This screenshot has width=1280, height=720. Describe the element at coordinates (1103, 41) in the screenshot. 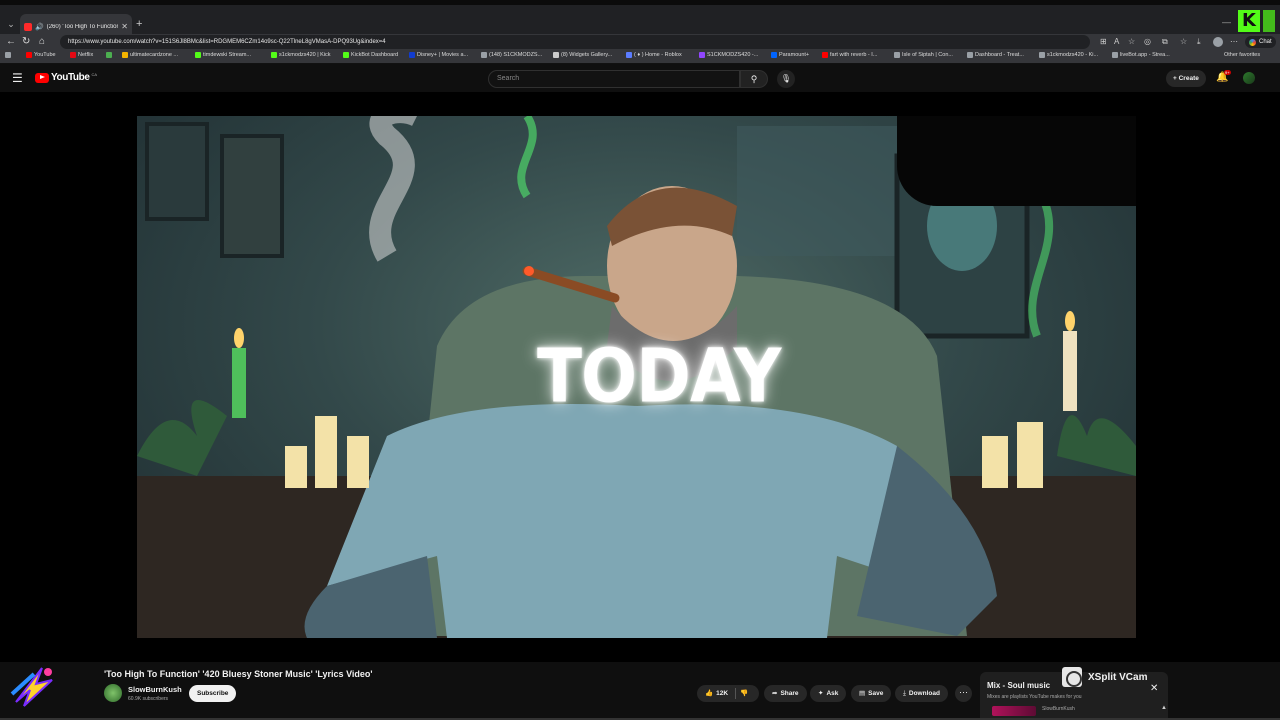

I see `app-install-icon: ⊞` at that location.